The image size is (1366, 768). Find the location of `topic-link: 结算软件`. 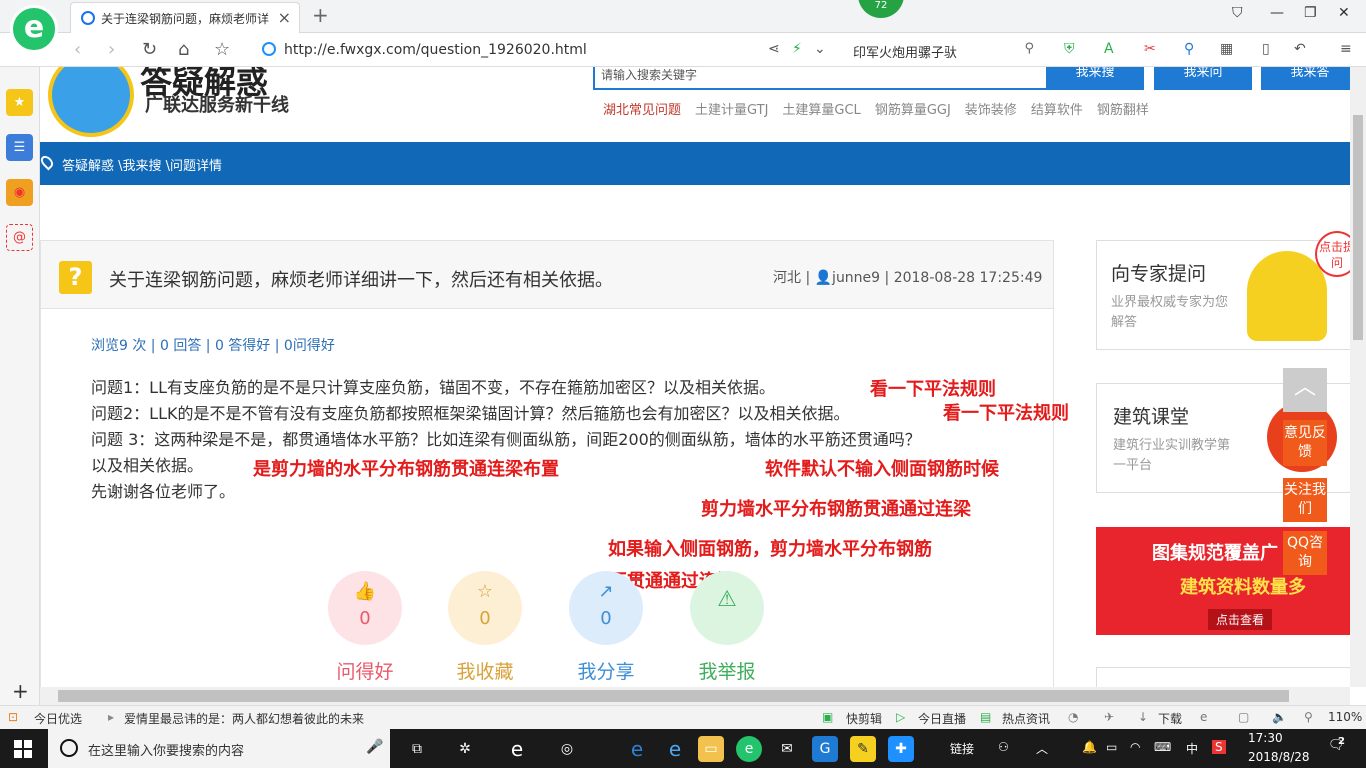

topic-link: 结算软件 is located at coordinates (1057, 110).